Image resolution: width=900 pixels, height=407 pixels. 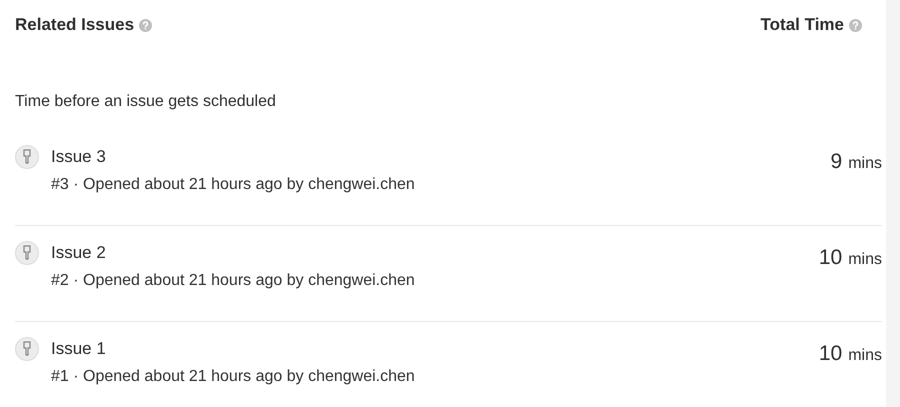 I want to click on section-title: Related Issues, so click(x=74, y=25).